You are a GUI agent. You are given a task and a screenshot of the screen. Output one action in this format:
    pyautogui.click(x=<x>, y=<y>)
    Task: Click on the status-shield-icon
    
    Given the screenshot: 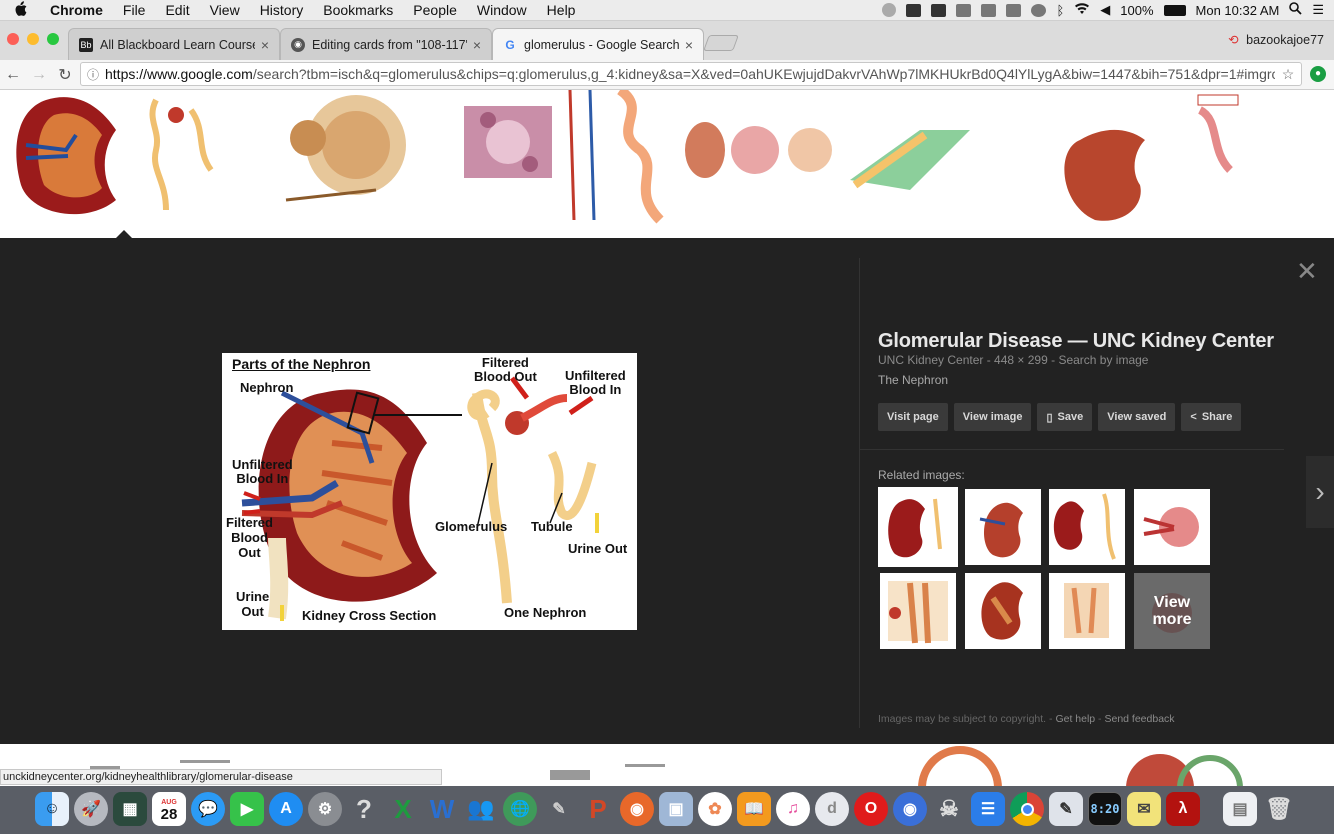 What is the action you would take?
    pyautogui.click(x=989, y=10)
    